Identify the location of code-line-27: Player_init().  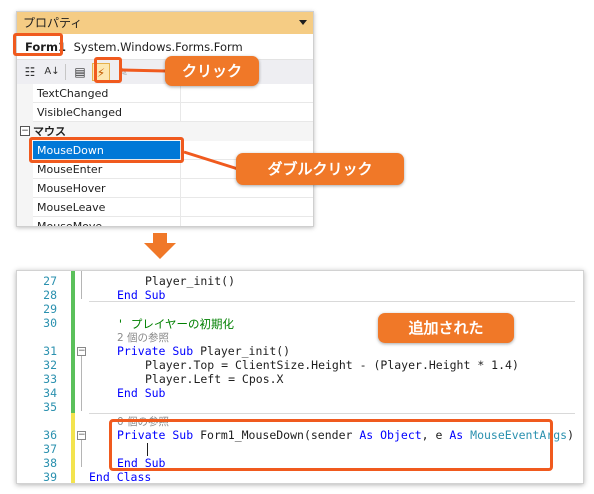
(190, 281).